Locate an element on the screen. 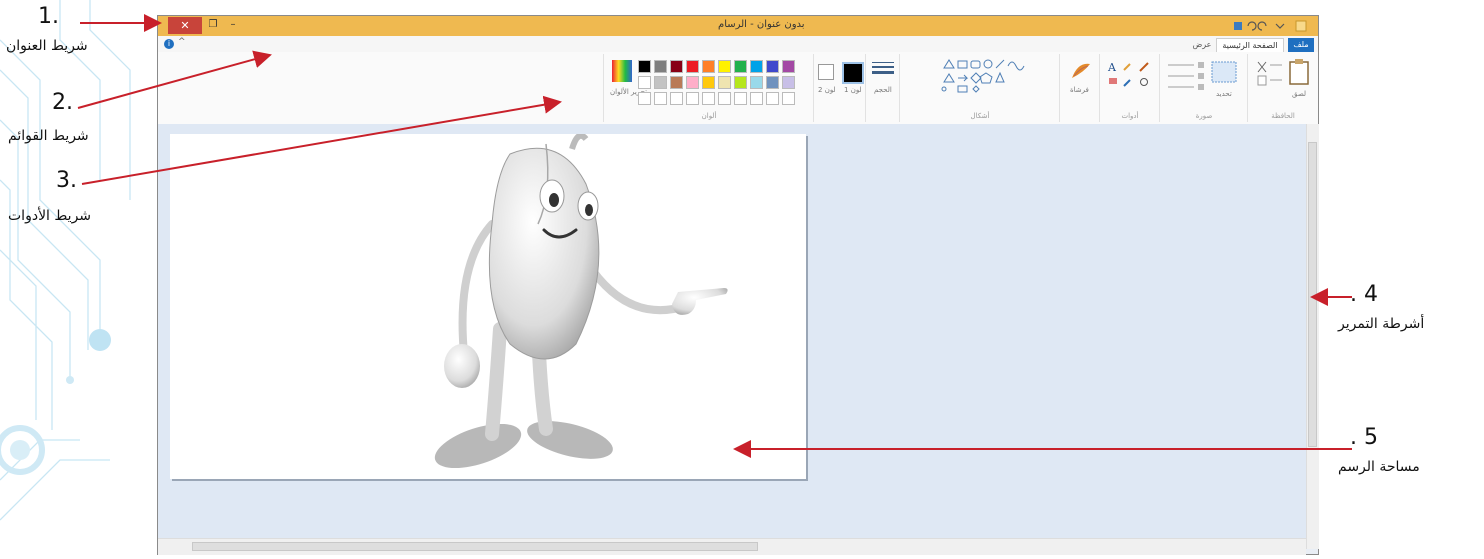 The height and width of the screenshot is (559, 1484). quick-access-toolbar is located at coordinates (1272, 26).